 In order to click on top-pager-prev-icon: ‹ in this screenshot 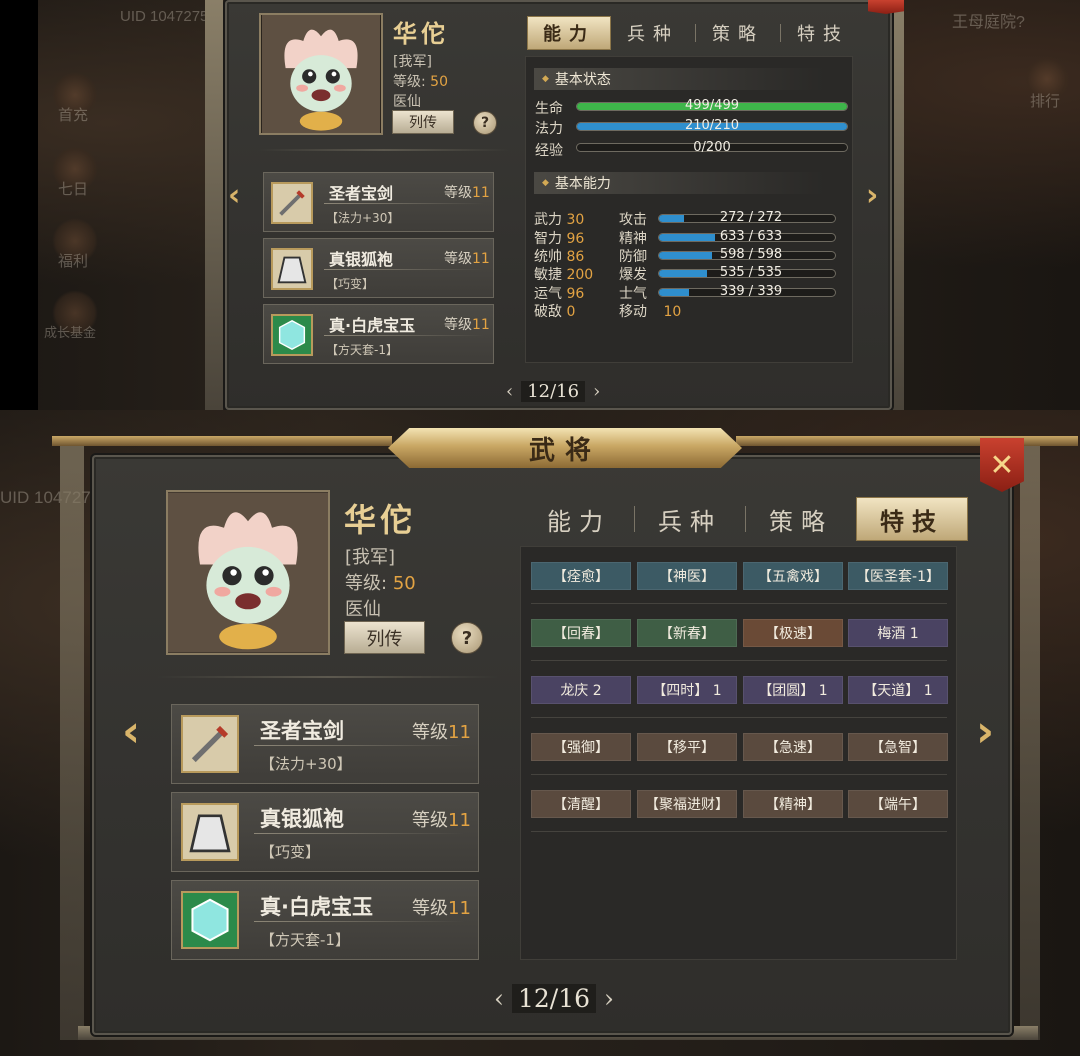, I will do `click(509, 391)`.